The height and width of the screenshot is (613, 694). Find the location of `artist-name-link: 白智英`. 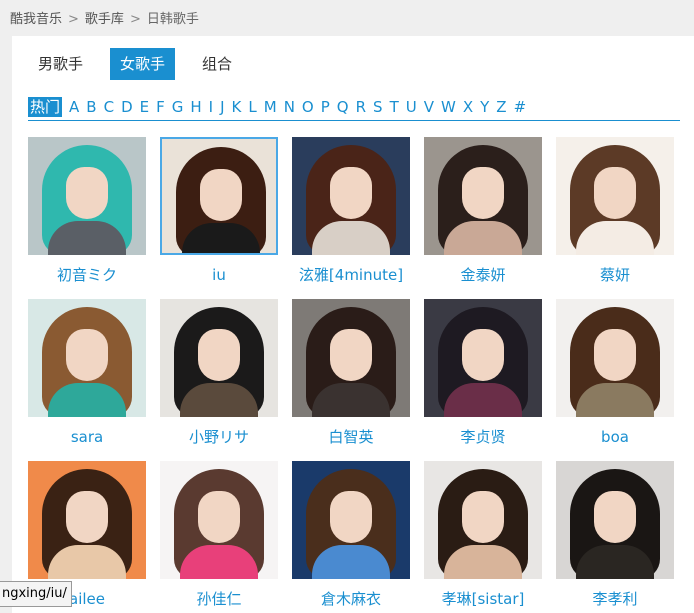

artist-name-link: 白智英 is located at coordinates (351, 437).